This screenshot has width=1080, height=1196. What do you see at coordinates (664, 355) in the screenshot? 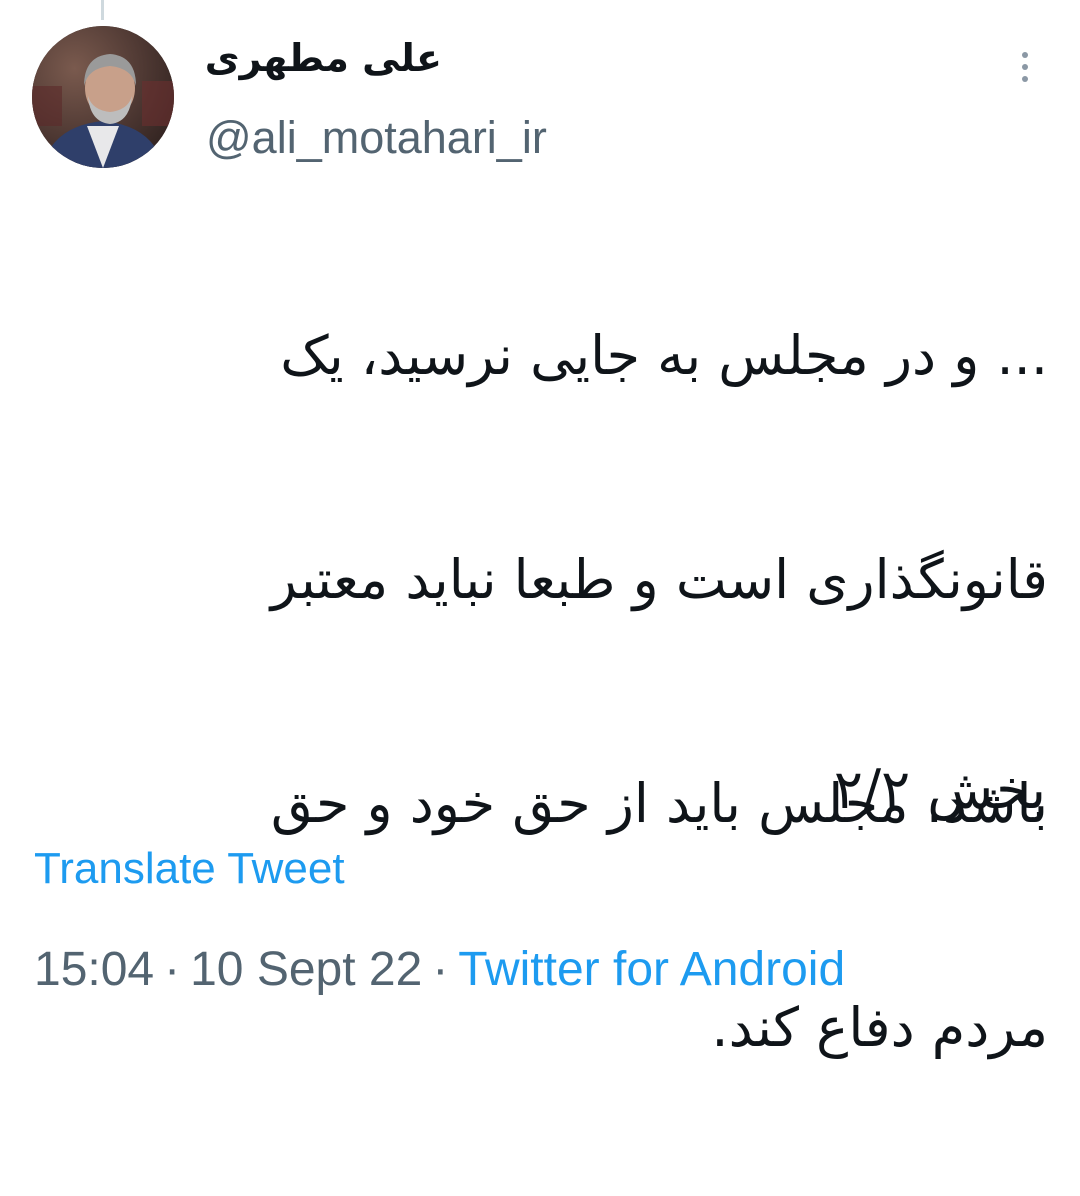
I see `tweet-text-line: ... و در مجلس به جایی نرسید، یک` at bounding box center [664, 355].